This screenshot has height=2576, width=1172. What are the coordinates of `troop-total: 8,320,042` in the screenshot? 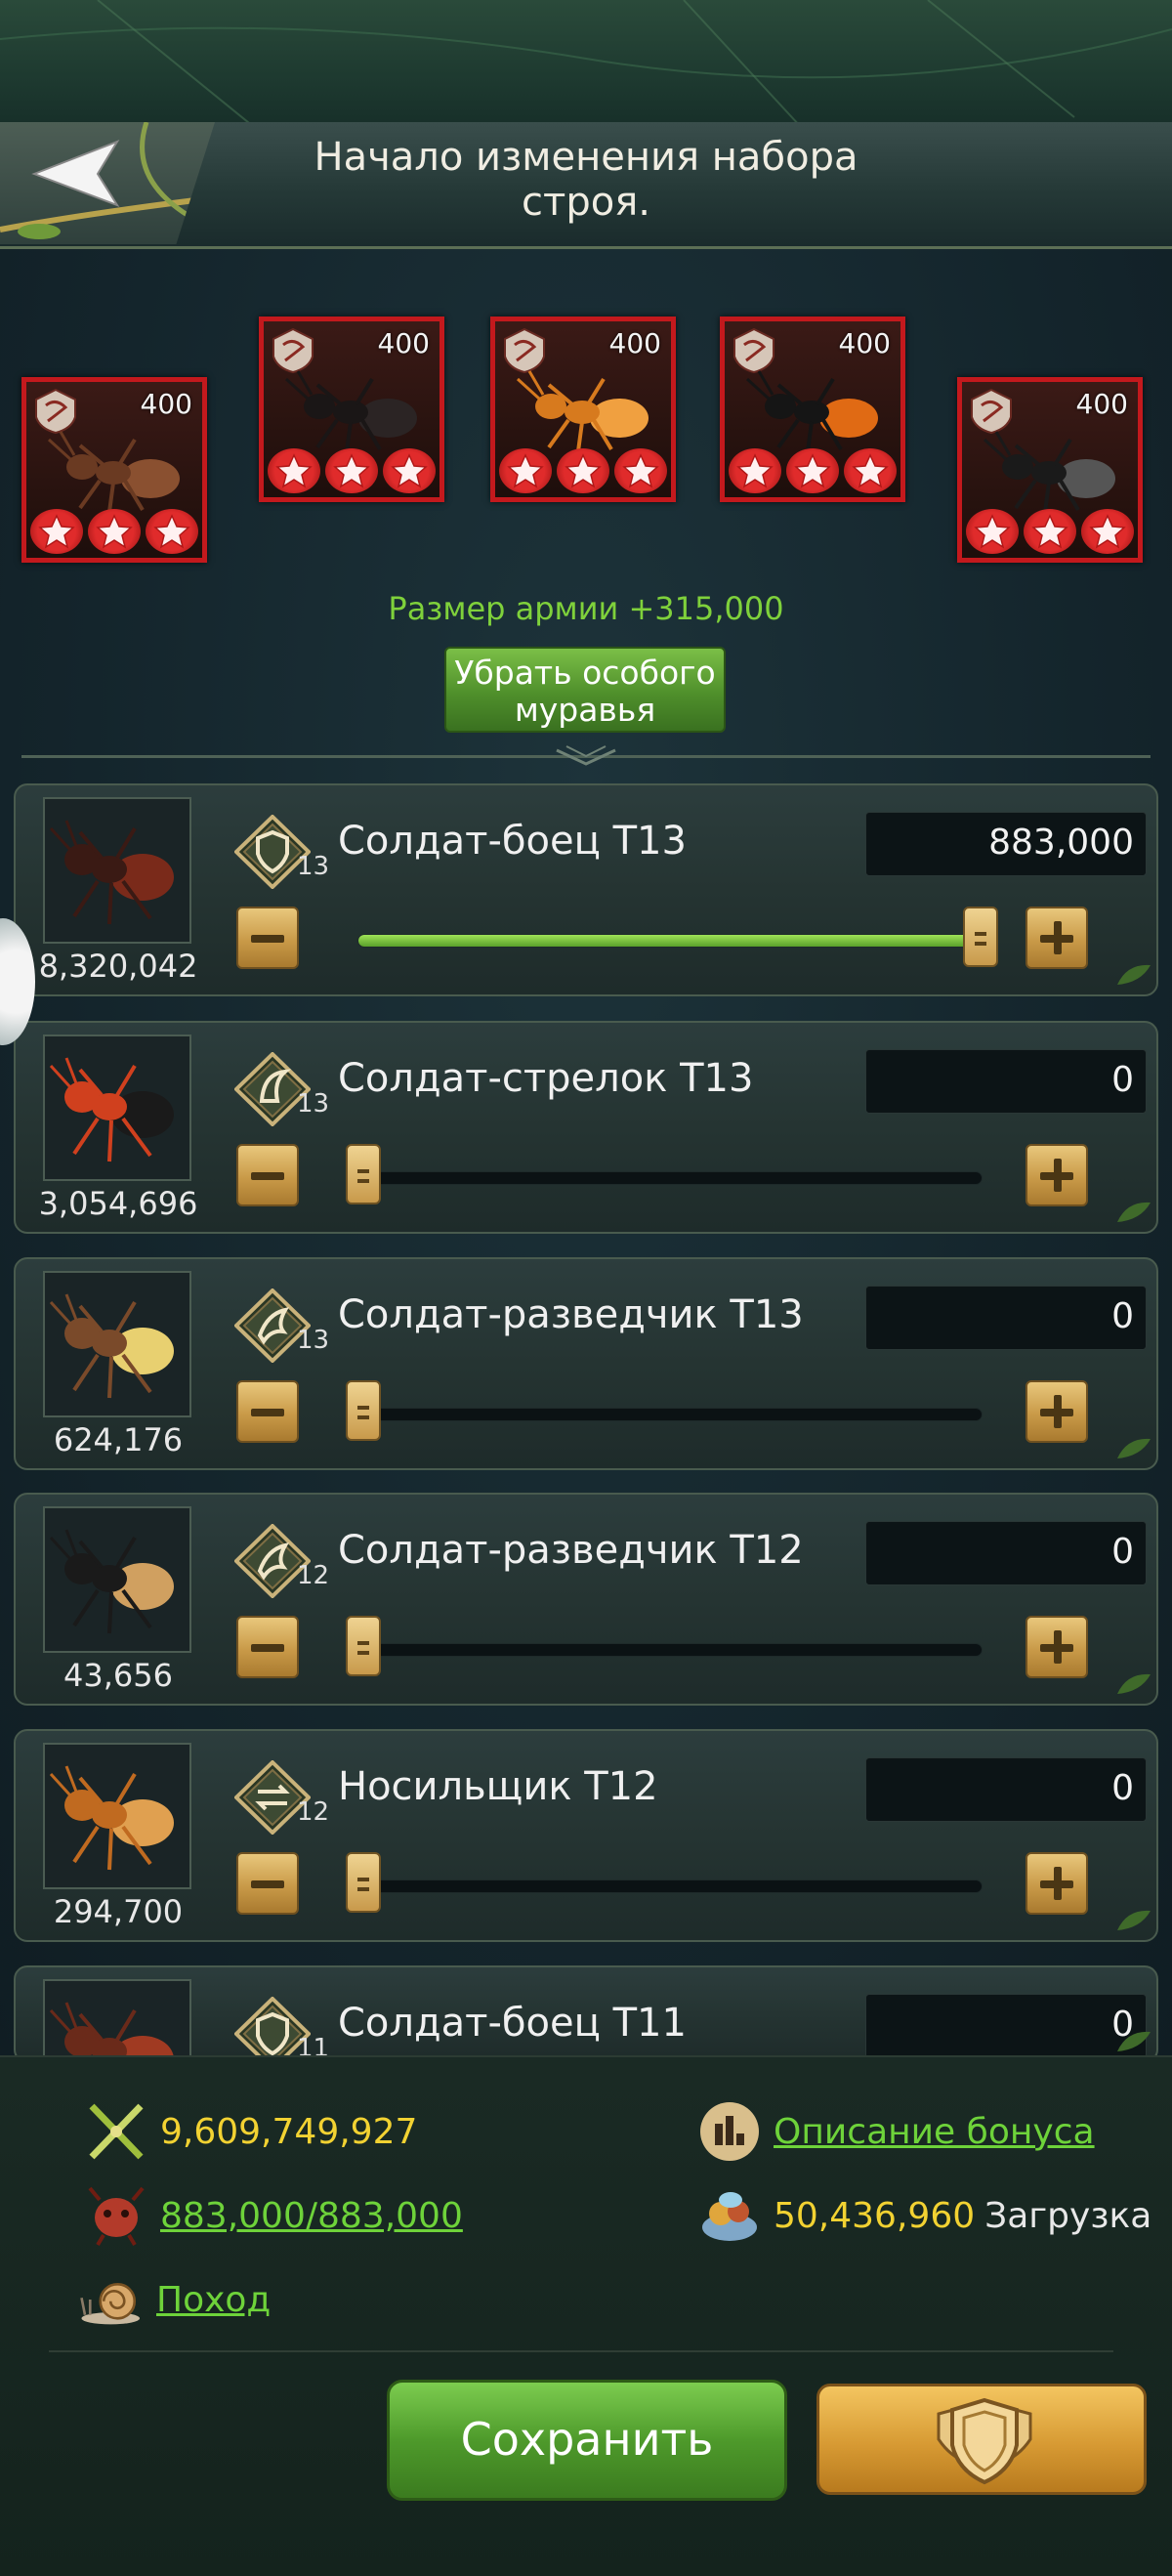 It's located at (118, 966).